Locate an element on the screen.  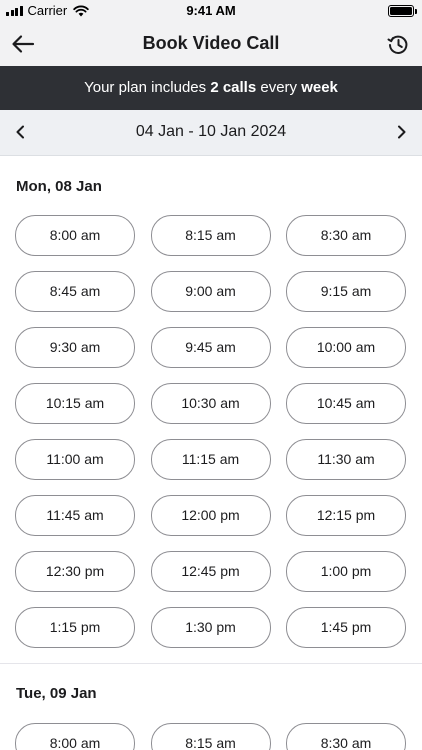
time-slot-button: 12:30 pm is located at coordinates (75, 571).